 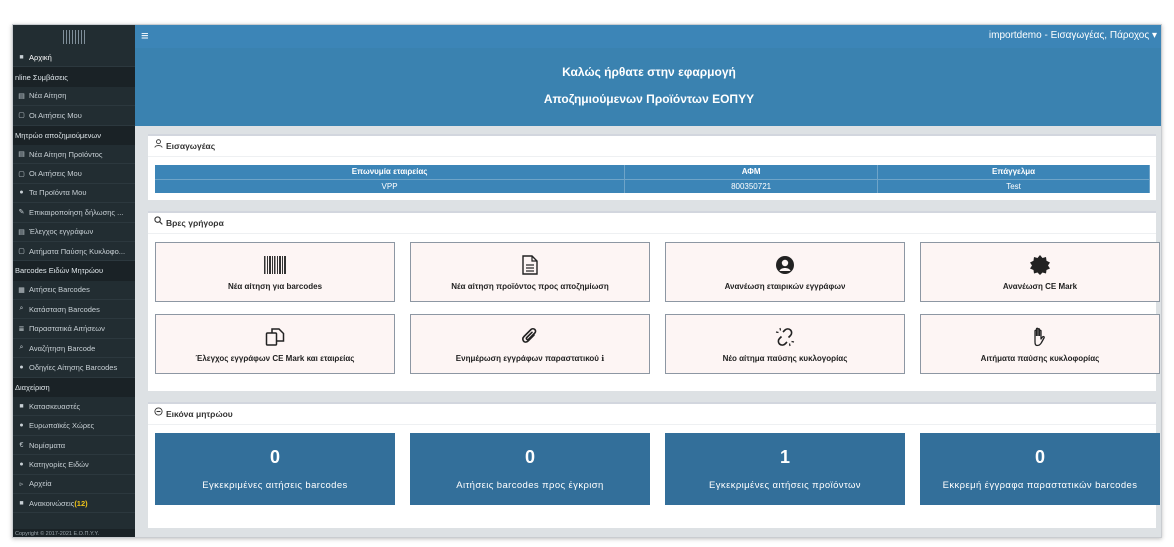 What do you see at coordinates (74, 329) in the screenshot?
I see `sidebar-item: ≣ Παραστατικά Αιτήσεων` at bounding box center [74, 329].